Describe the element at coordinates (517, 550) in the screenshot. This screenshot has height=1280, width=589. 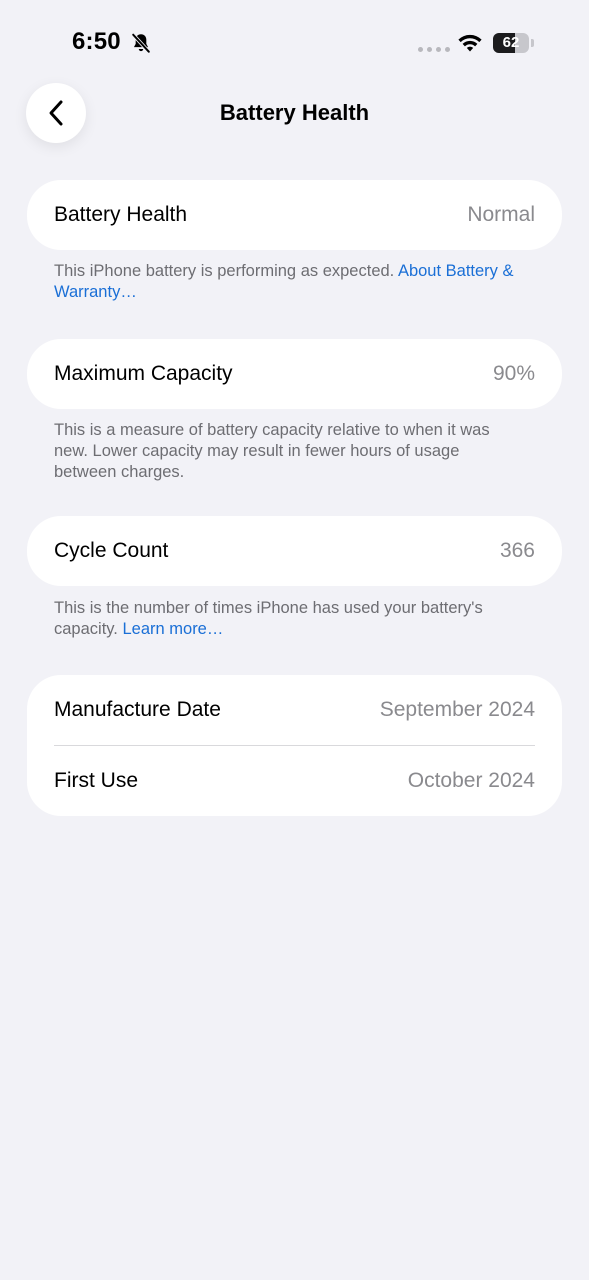
I see `cycle-count-value: 366` at that location.